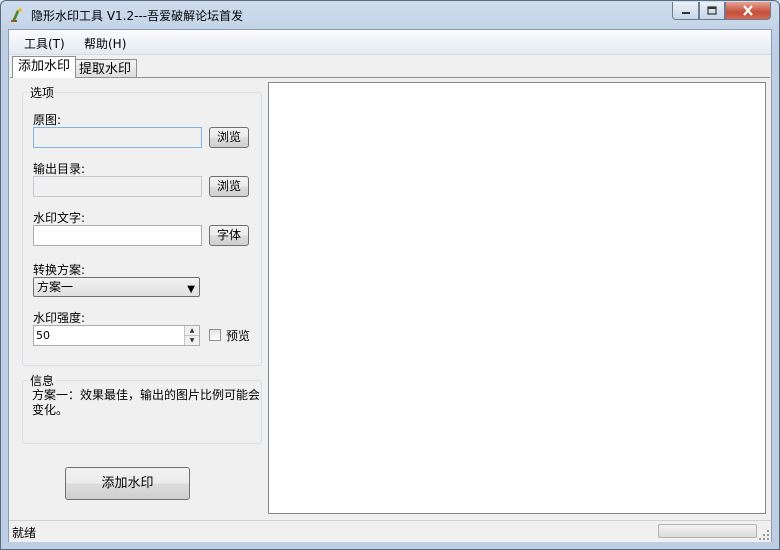 This screenshot has height=550, width=780. I want to click on title-bar: 隐形水印工具 V1.2---吾爱破解论坛首发, so click(390, 15).